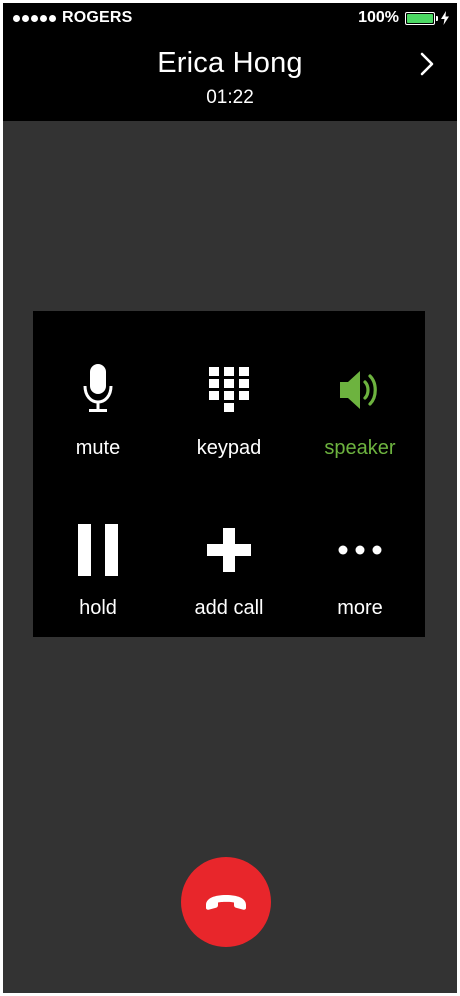 The width and height of the screenshot is (460, 996). What do you see at coordinates (403, 18) in the screenshot?
I see `battery-status: 100%` at bounding box center [403, 18].